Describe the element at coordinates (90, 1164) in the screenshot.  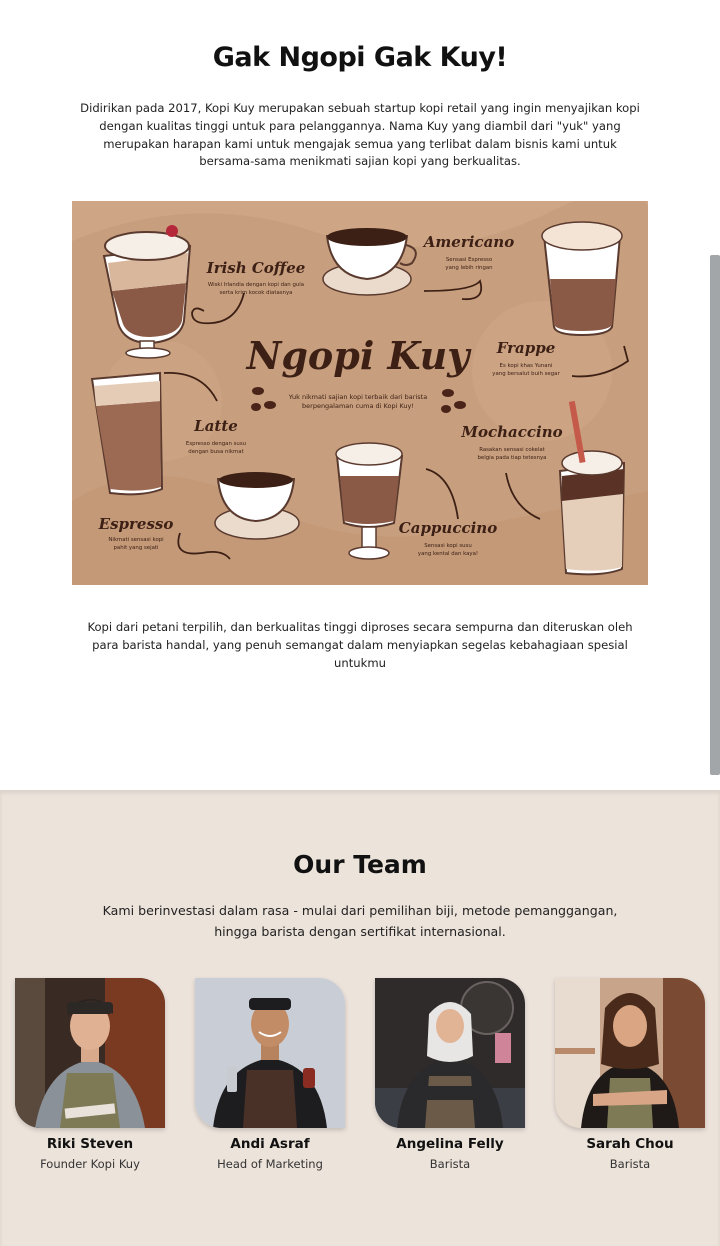
I see `team-member-role: Founder Kopi Kuy` at that location.